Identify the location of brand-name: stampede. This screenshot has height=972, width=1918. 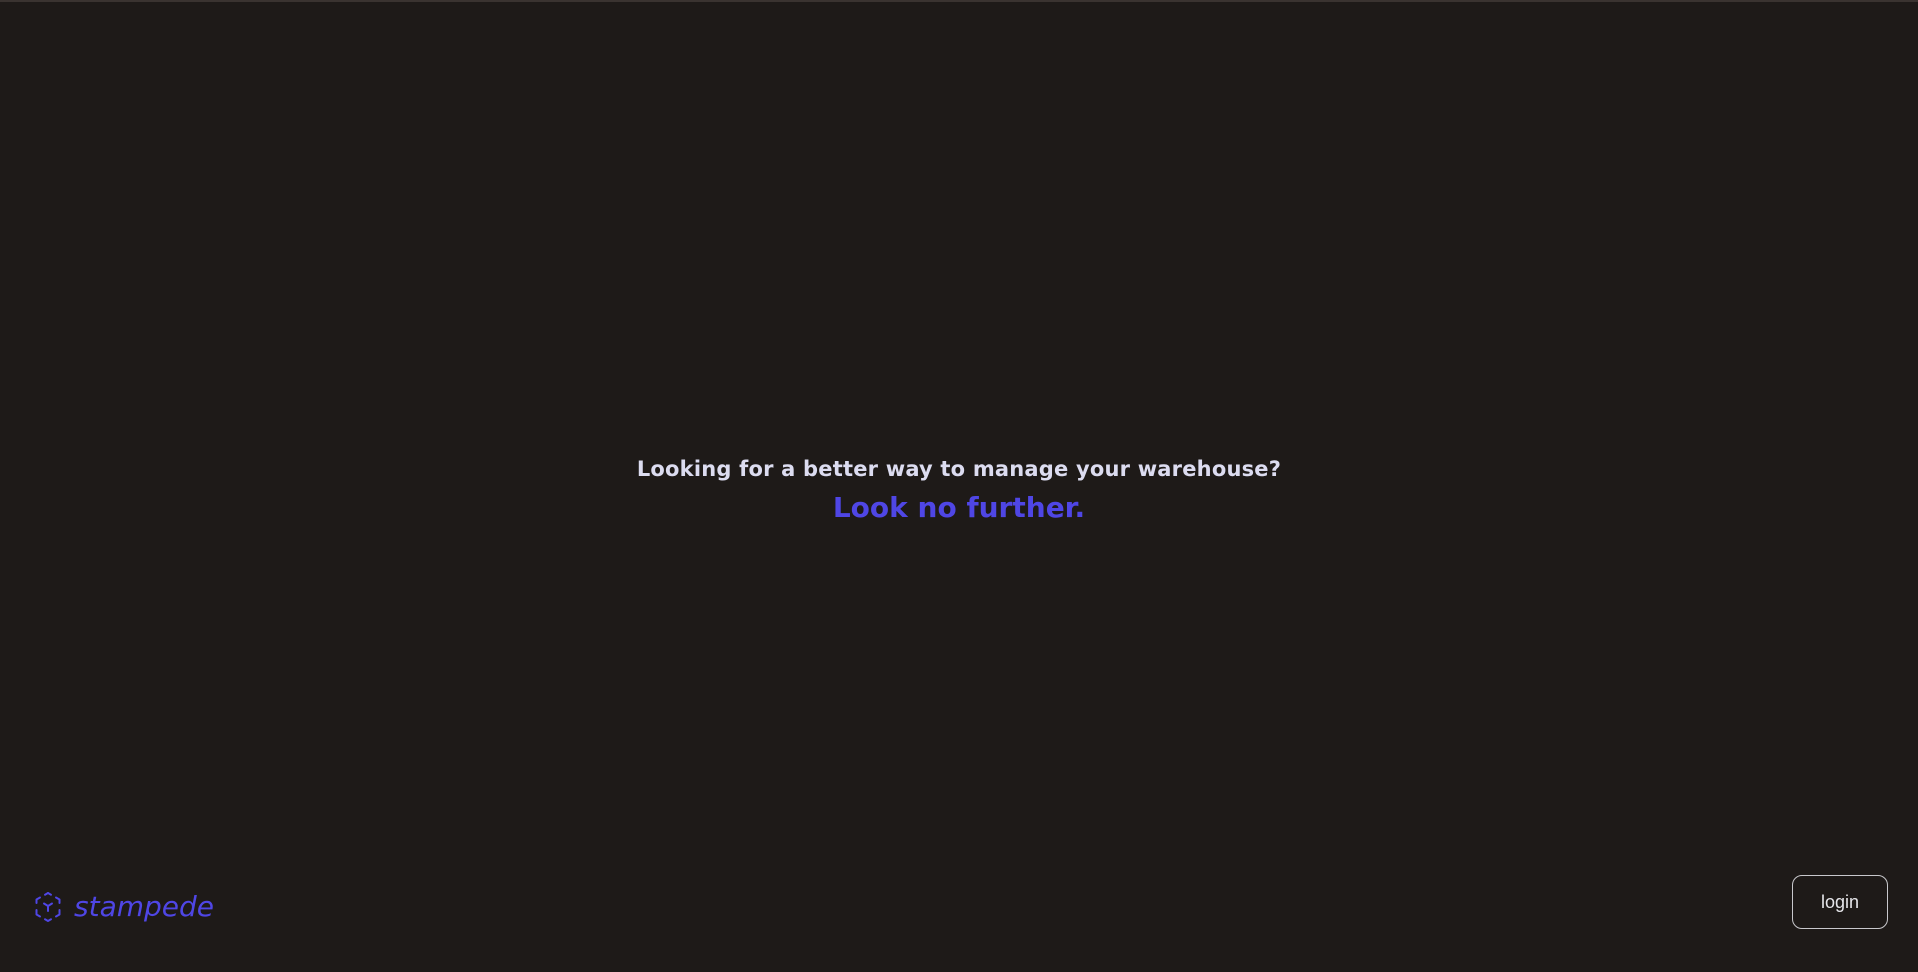
(144, 906).